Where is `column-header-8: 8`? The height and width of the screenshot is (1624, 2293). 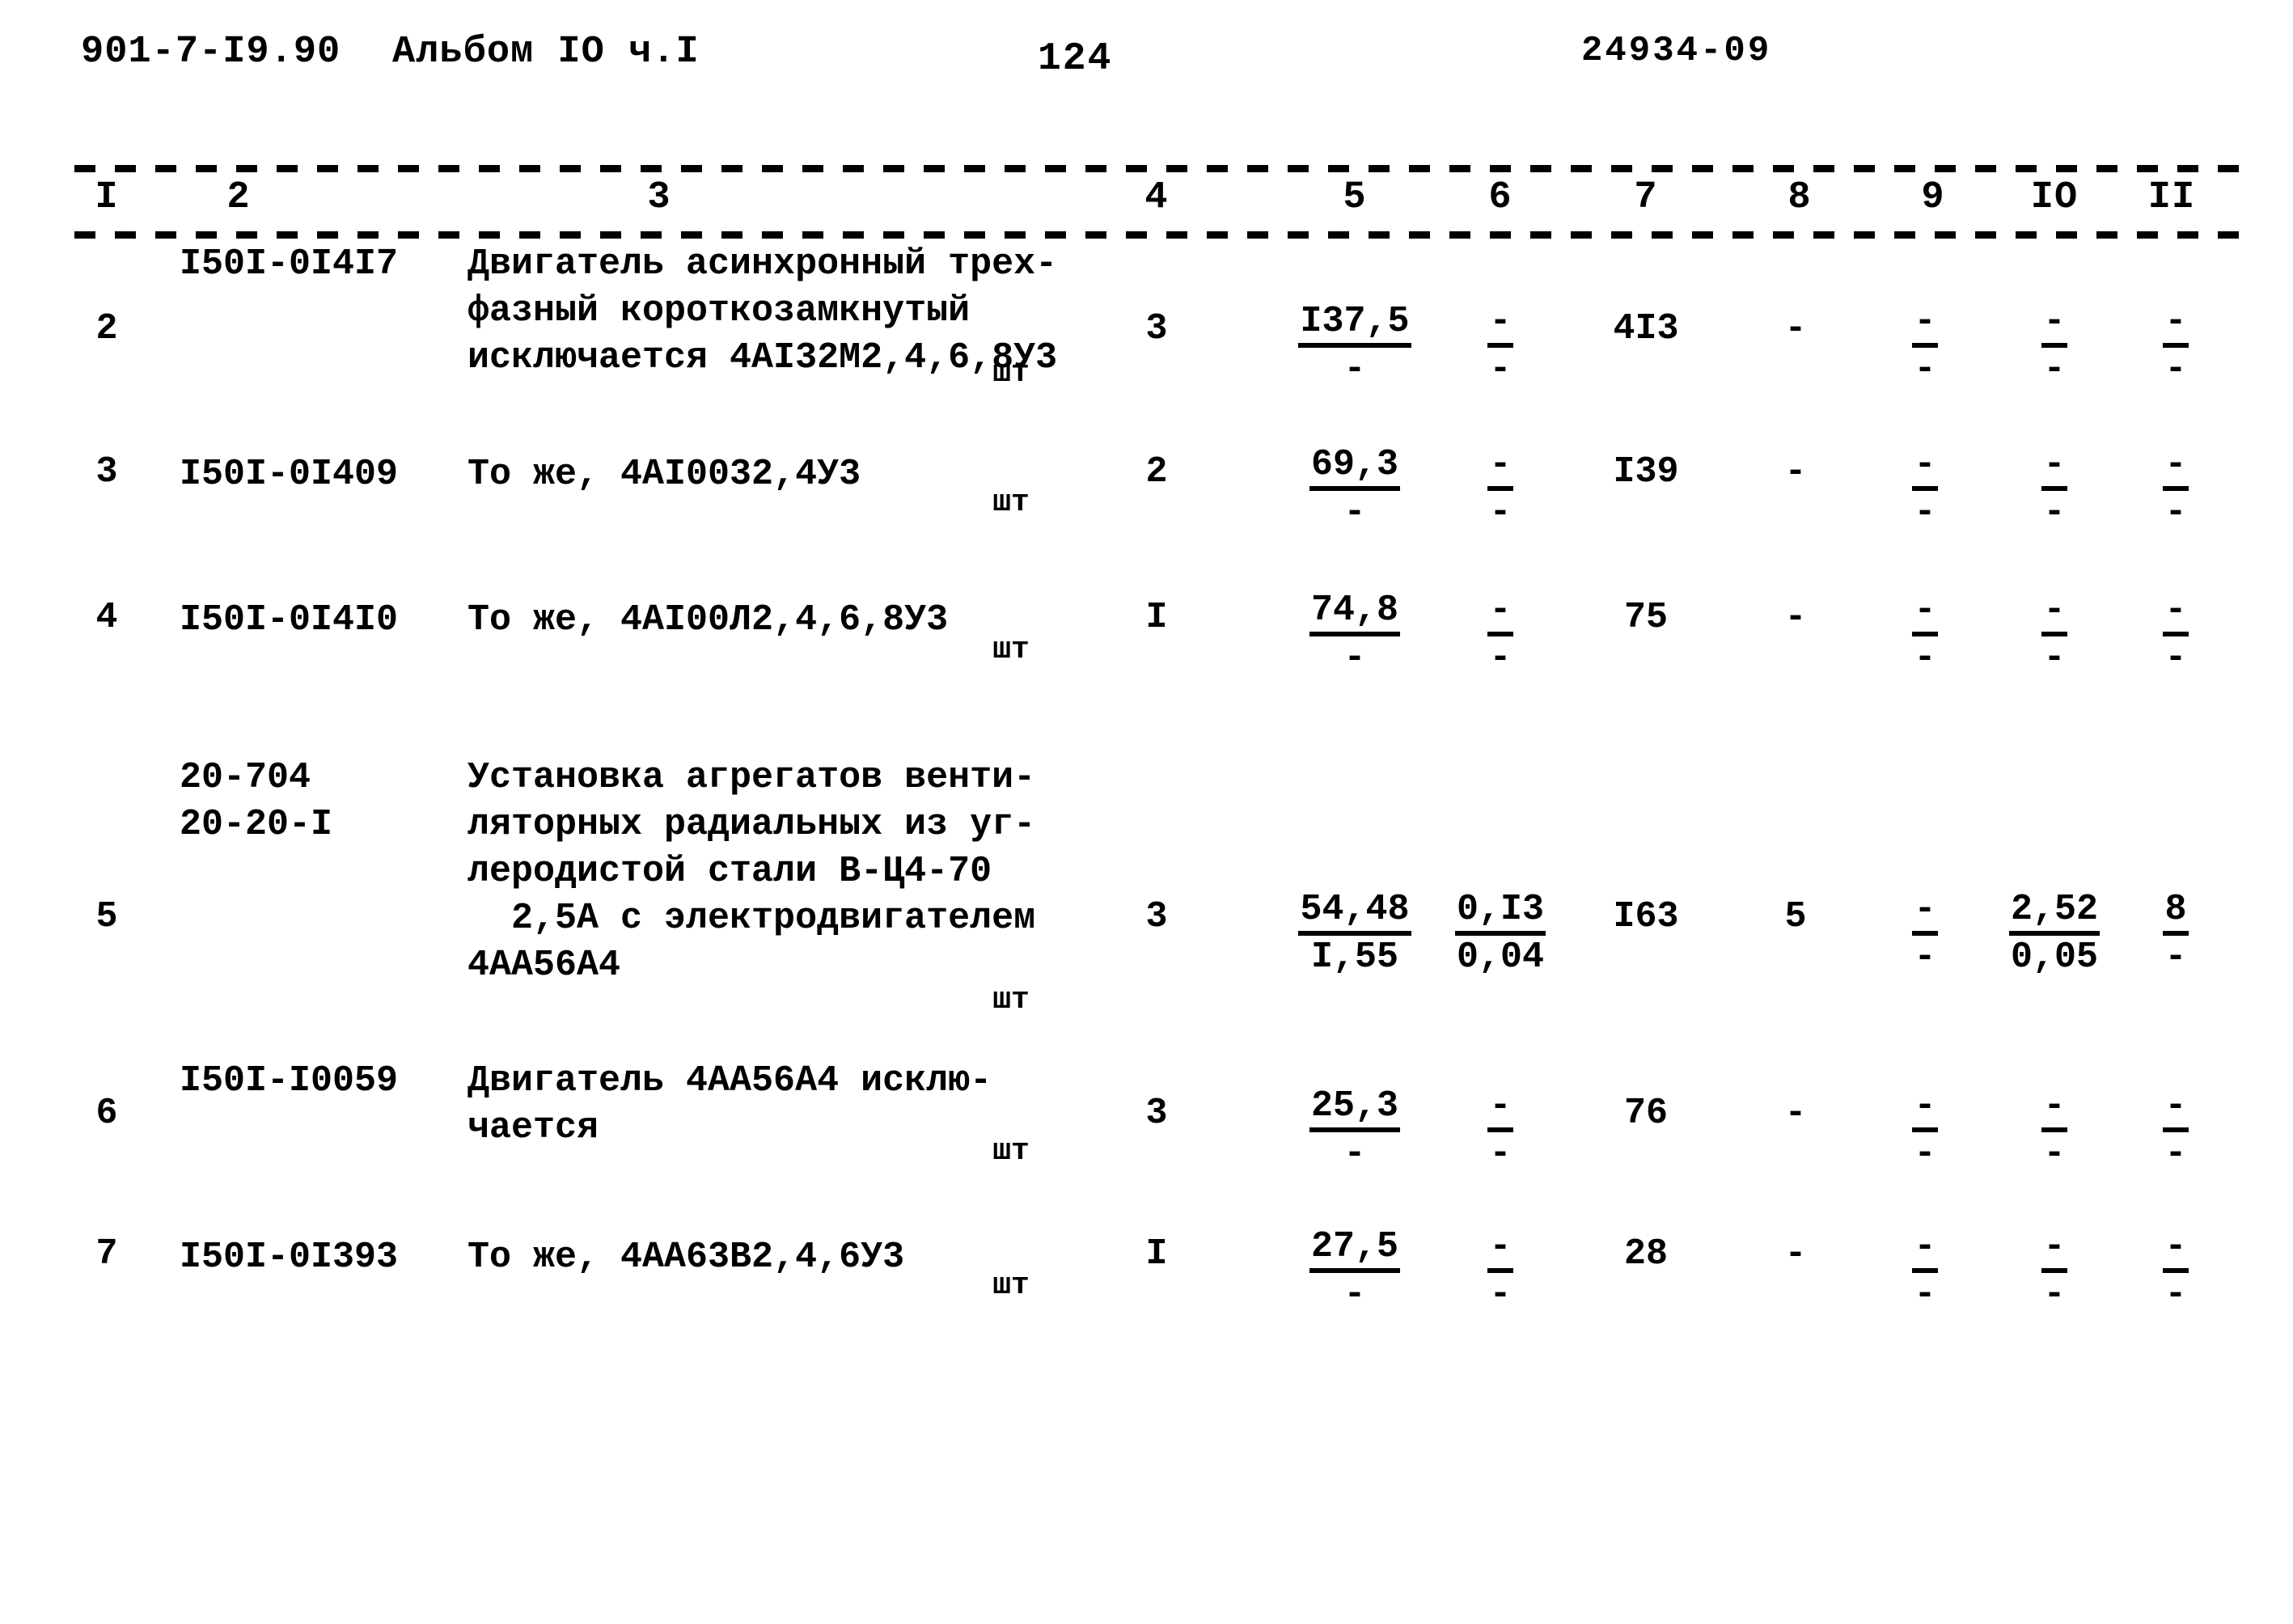
column-header-8: 8 is located at coordinates (1799, 197).